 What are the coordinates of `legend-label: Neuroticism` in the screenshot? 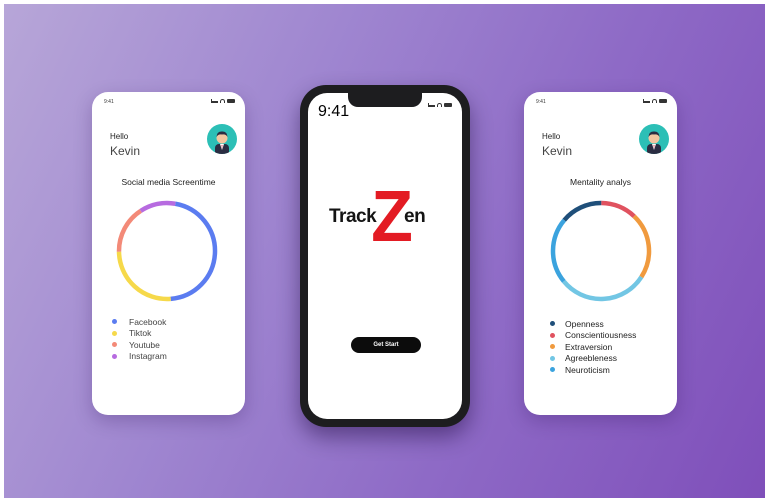 It's located at (587, 369).